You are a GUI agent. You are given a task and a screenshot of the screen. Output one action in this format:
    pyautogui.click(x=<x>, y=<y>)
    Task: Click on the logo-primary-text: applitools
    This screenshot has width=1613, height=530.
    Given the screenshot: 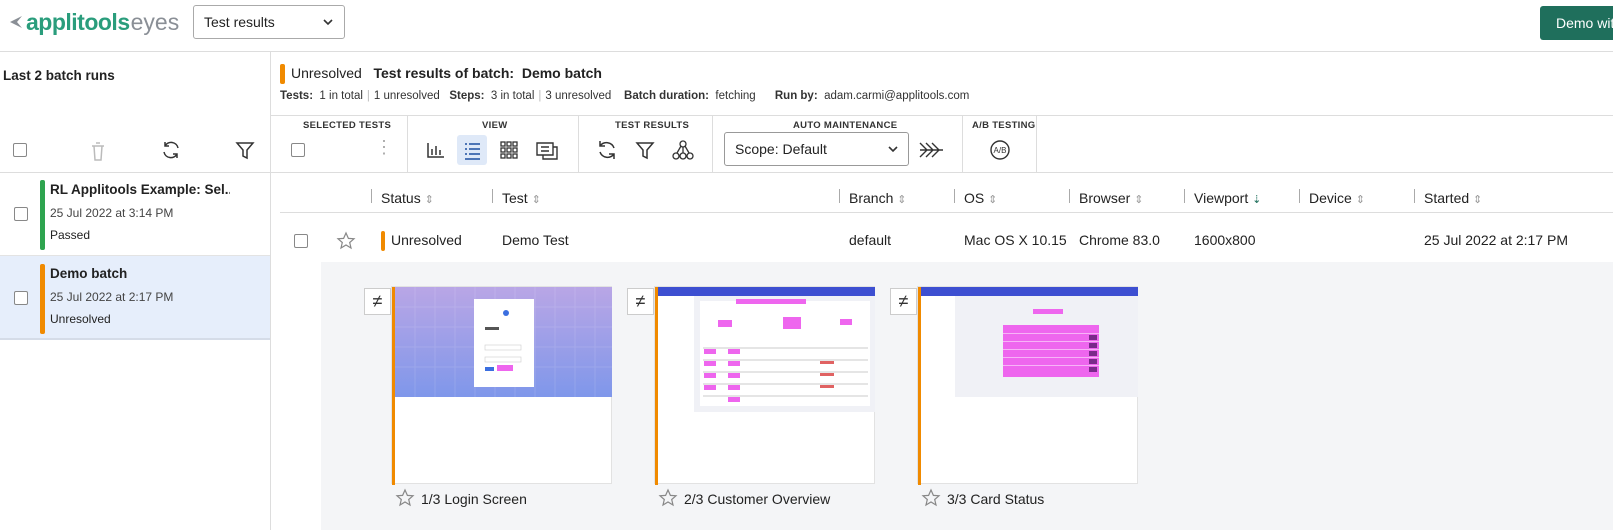 What is the action you would take?
    pyautogui.click(x=78, y=21)
    